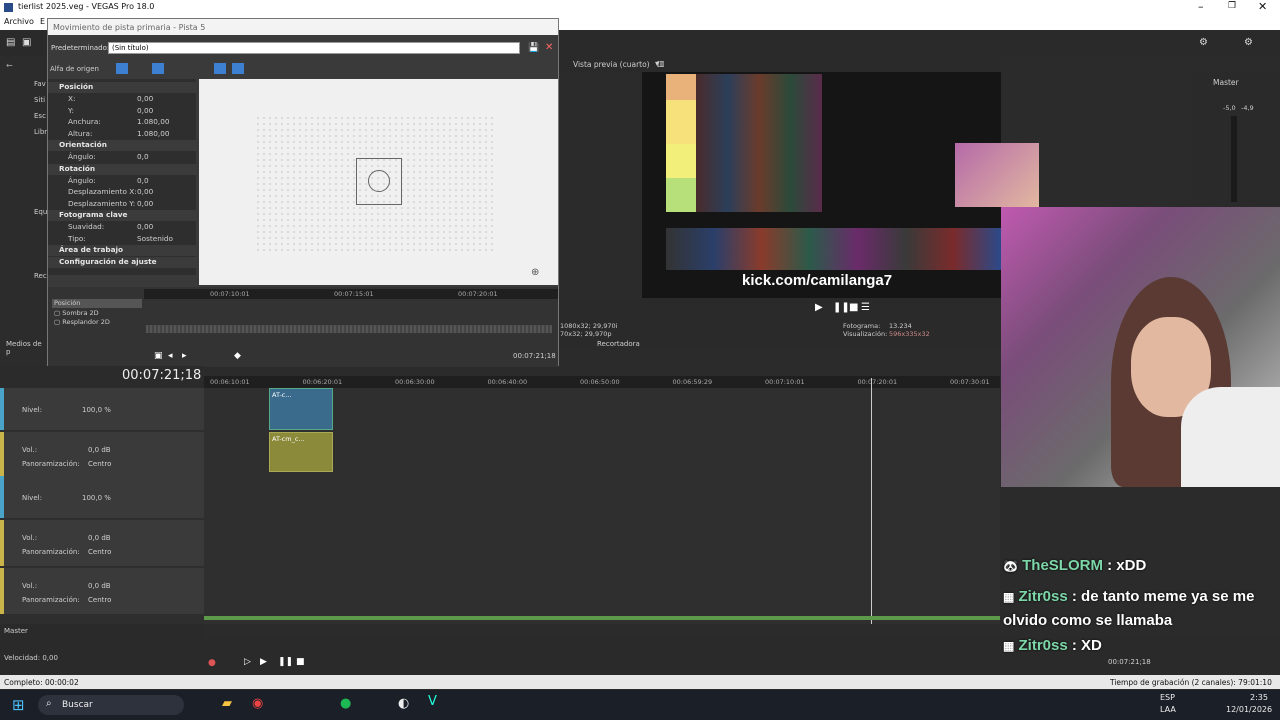 The image size is (1280, 720). What do you see at coordinates (158, 68) in the screenshot?
I see `snap-icon` at bounding box center [158, 68].